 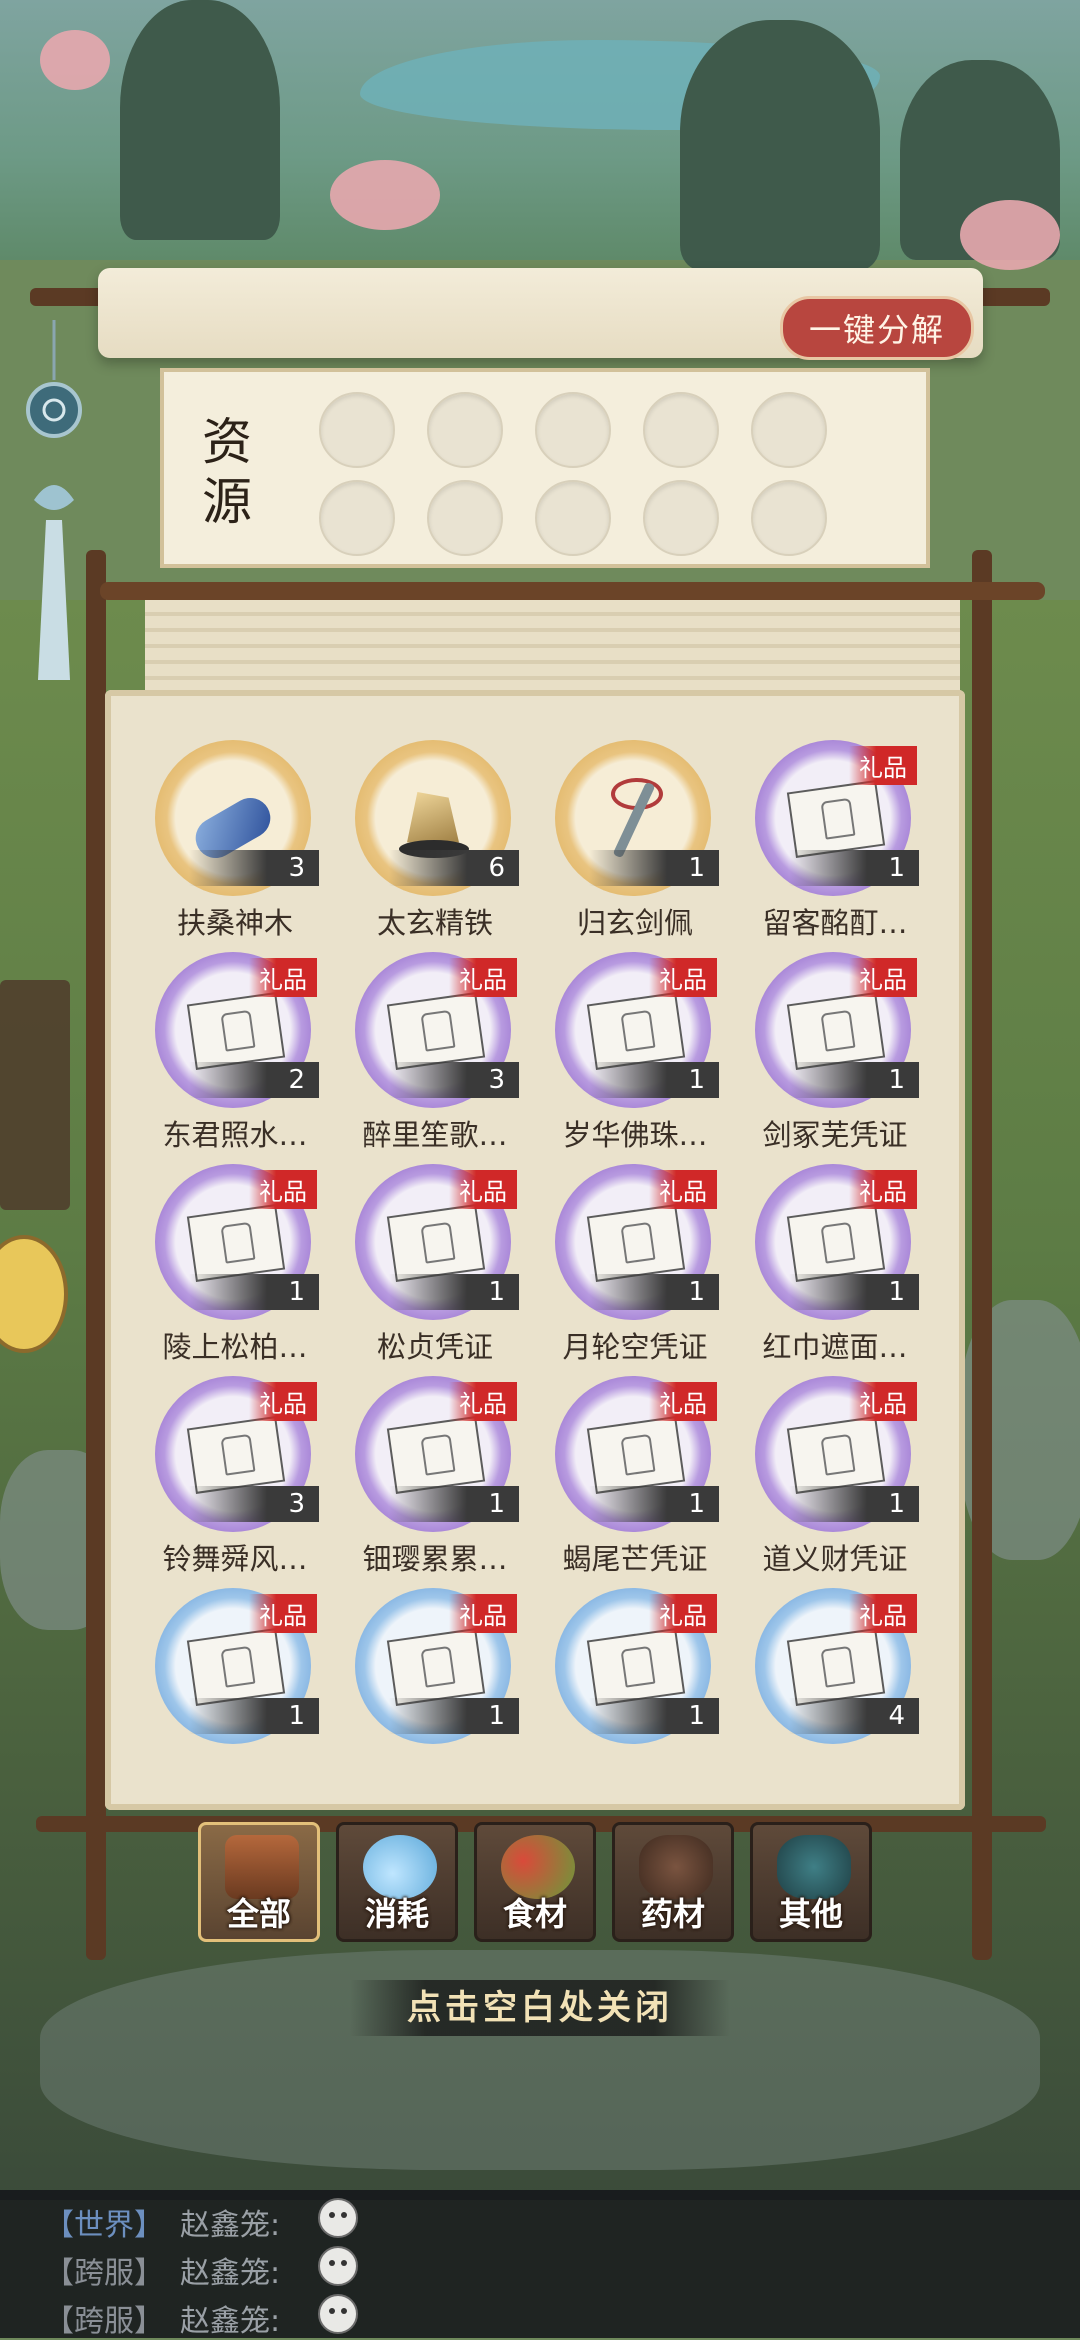 I want to click on inventory-item: 礼品 4, so click(x=827, y=1679).